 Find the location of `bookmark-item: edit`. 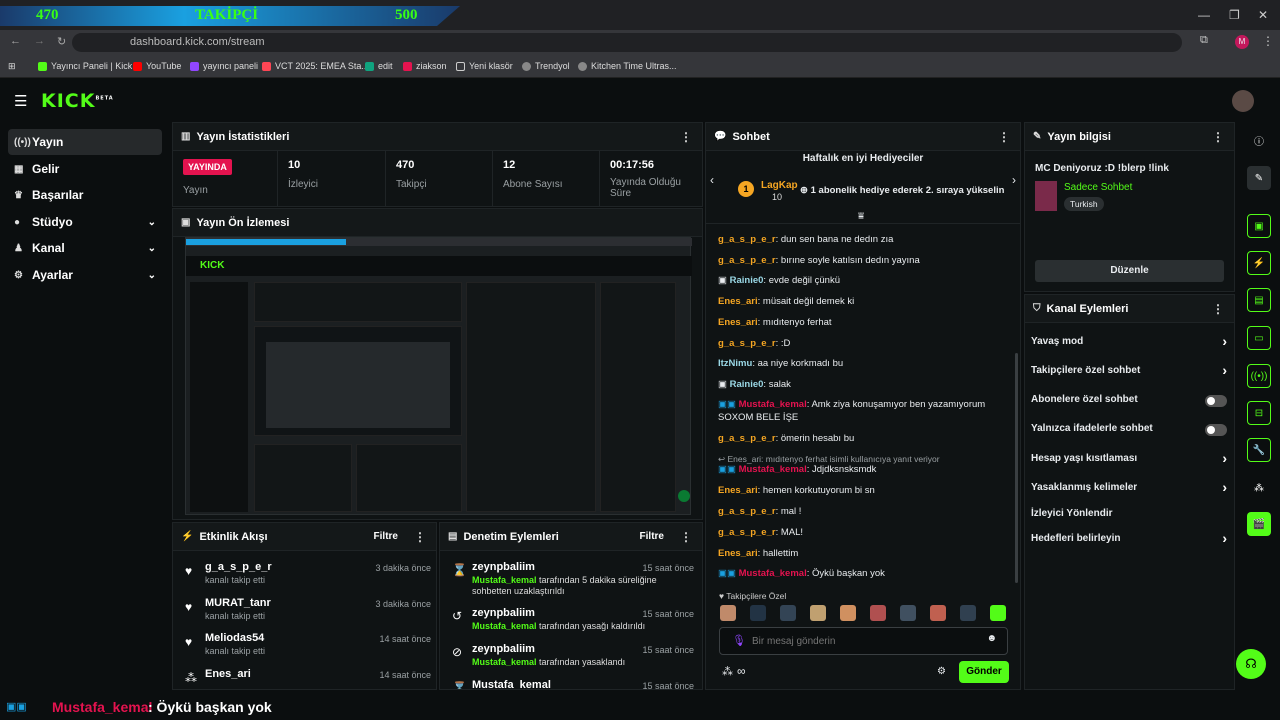

bookmark-item: edit is located at coordinates (379, 66).